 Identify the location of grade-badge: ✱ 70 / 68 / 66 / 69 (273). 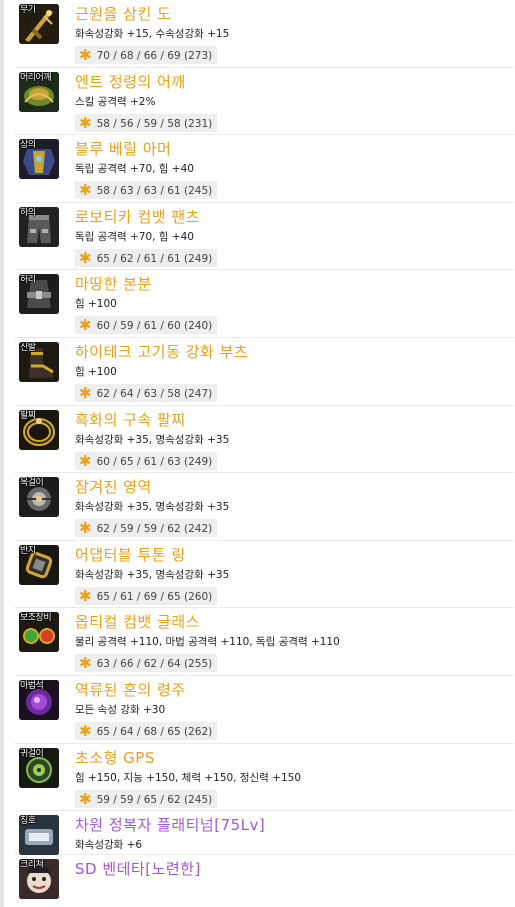
(146, 55).